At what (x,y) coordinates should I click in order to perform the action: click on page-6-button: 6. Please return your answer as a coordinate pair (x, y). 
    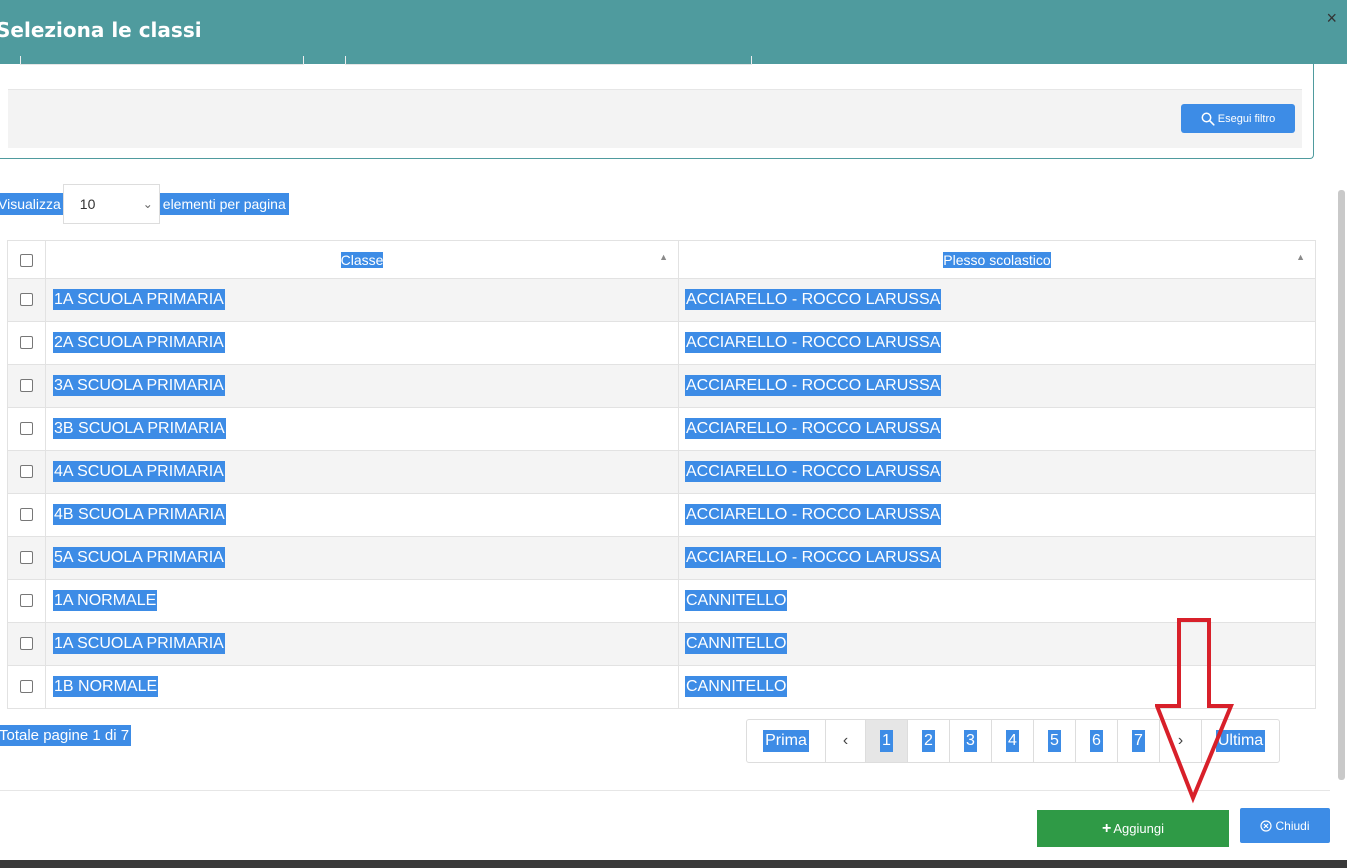
    Looking at the image, I should click on (1096, 741).